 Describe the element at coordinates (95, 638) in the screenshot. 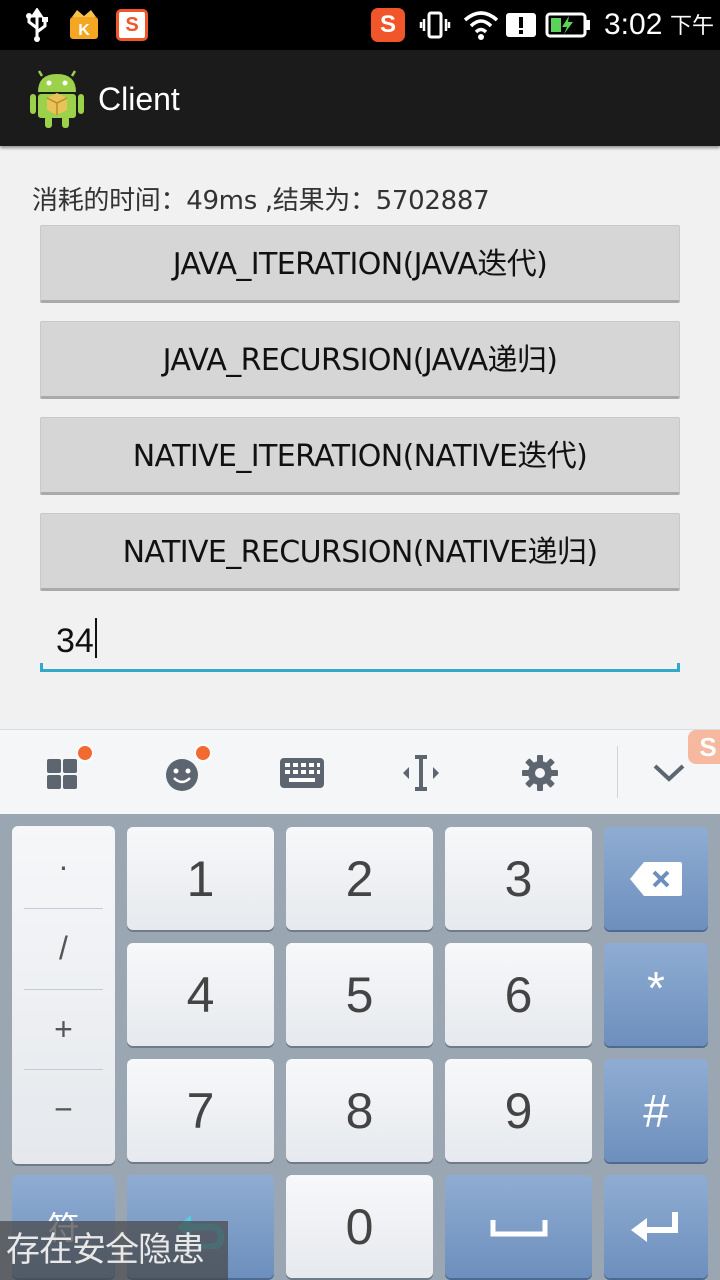

I see `text-cursor` at that location.